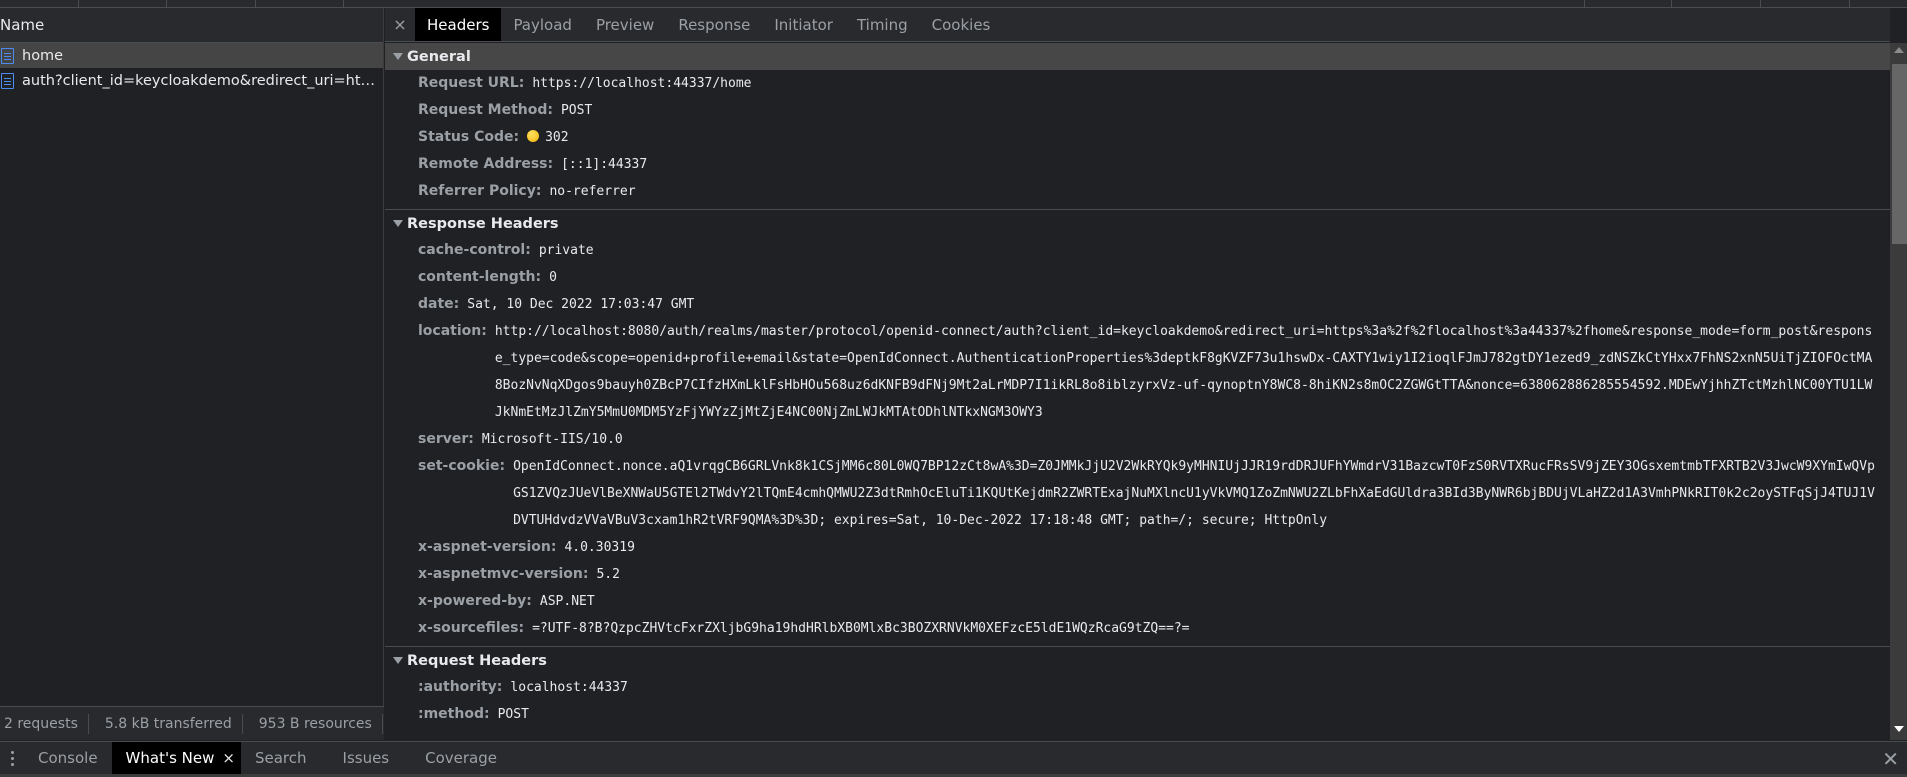 Image resolution: width=1907 pixels, height=777 pixels. Describe the element at coordinates (1899, 729) in the screenshot. I see `scroll-down-arrow-icon` at that location.